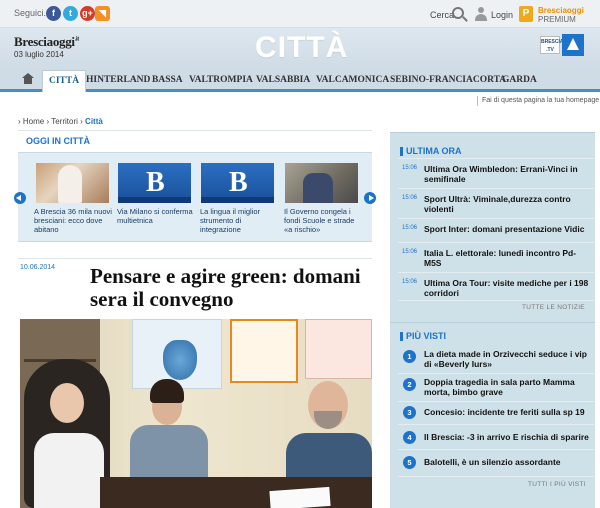 The height and width of the screenshot is (508, 600). I want to click on nav-item-valtrompia: VALTROMPIA, so click(221, 80).